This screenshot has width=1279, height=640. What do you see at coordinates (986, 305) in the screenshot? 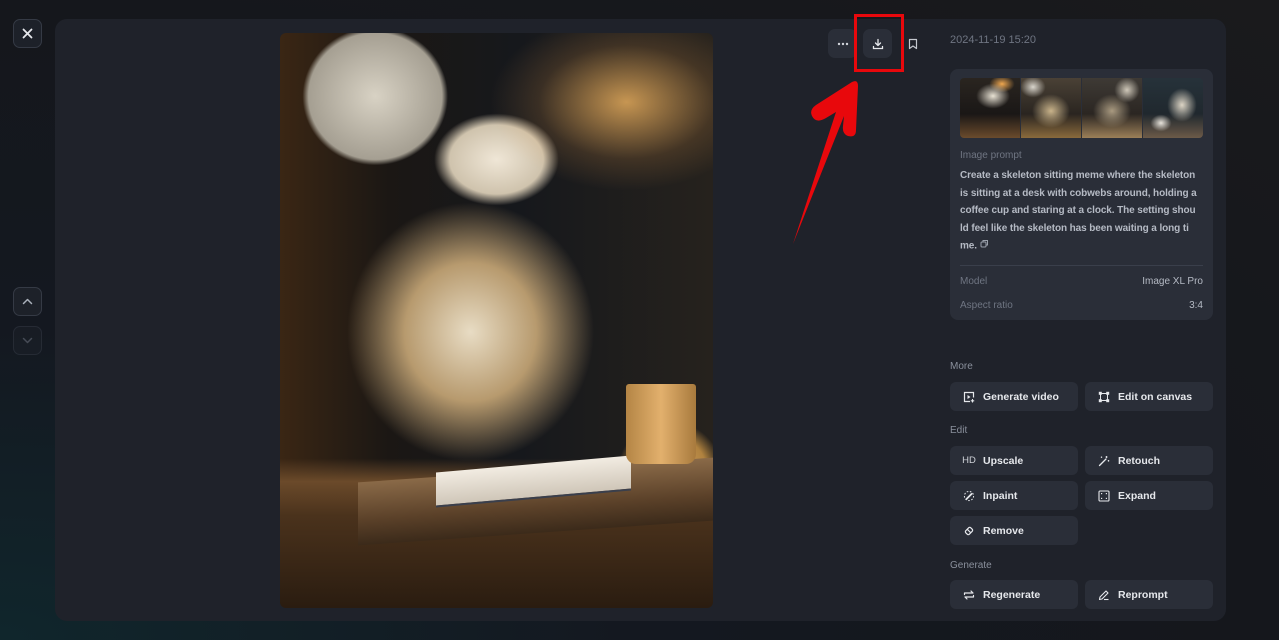
I see `aspect-ratio-label: Aspect ratio` at bounding box center [986, 305].